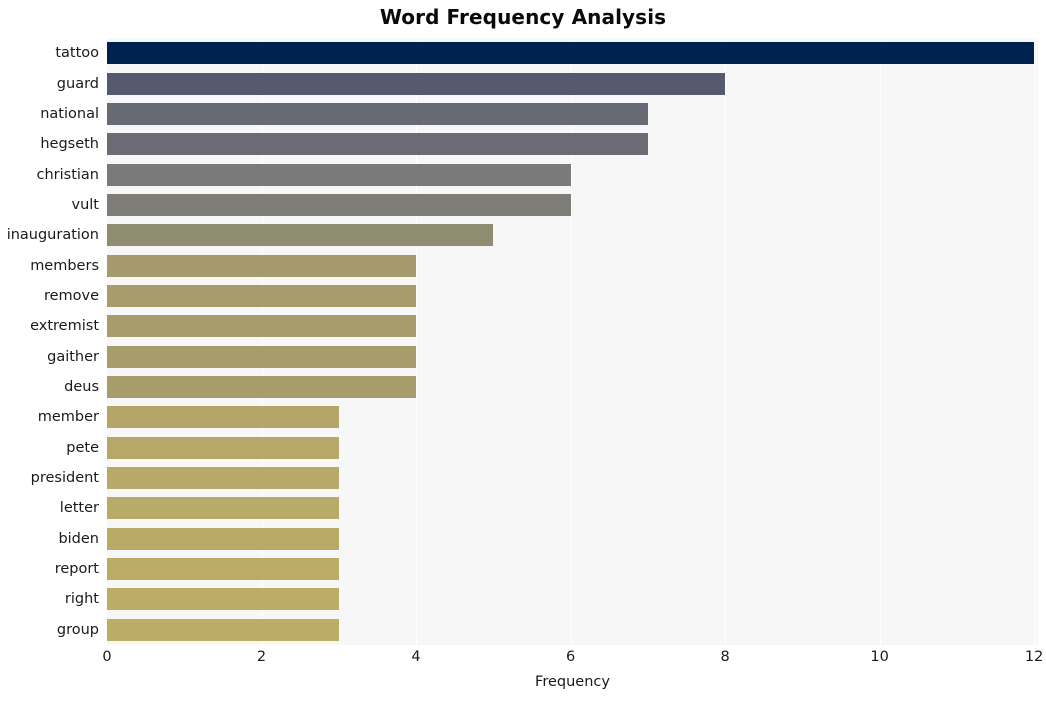 This screenshot has width=1046, height=701. I want to click on y-tick-label: report, so click(76, 569).